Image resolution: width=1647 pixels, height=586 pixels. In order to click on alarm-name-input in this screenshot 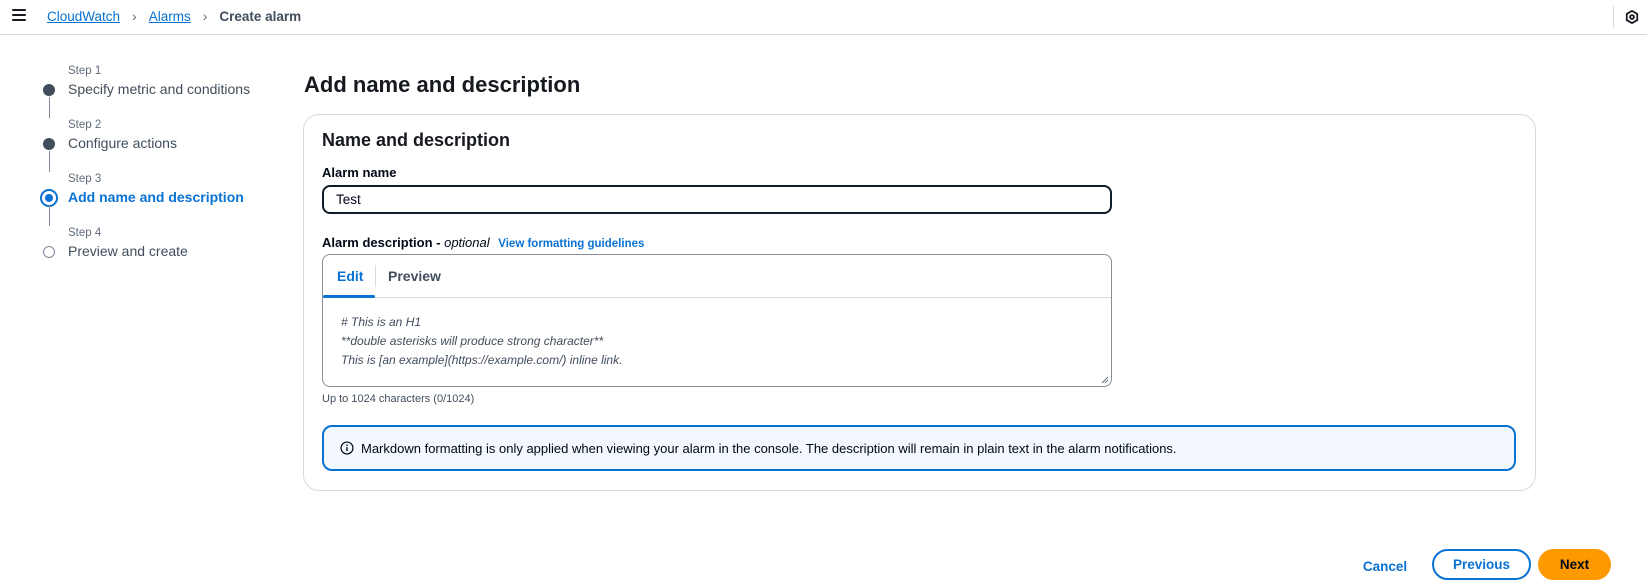, I will do `click(717, 199)`.